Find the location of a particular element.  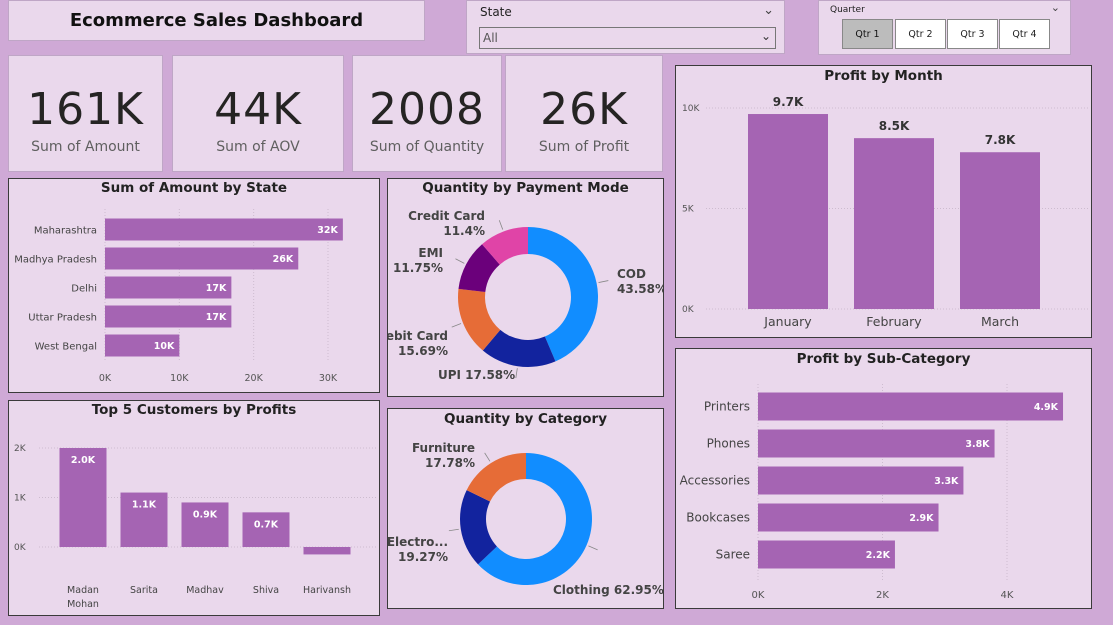

kpi-card-amount: 161K Sum of Amount is located at coordinates (85, 113).